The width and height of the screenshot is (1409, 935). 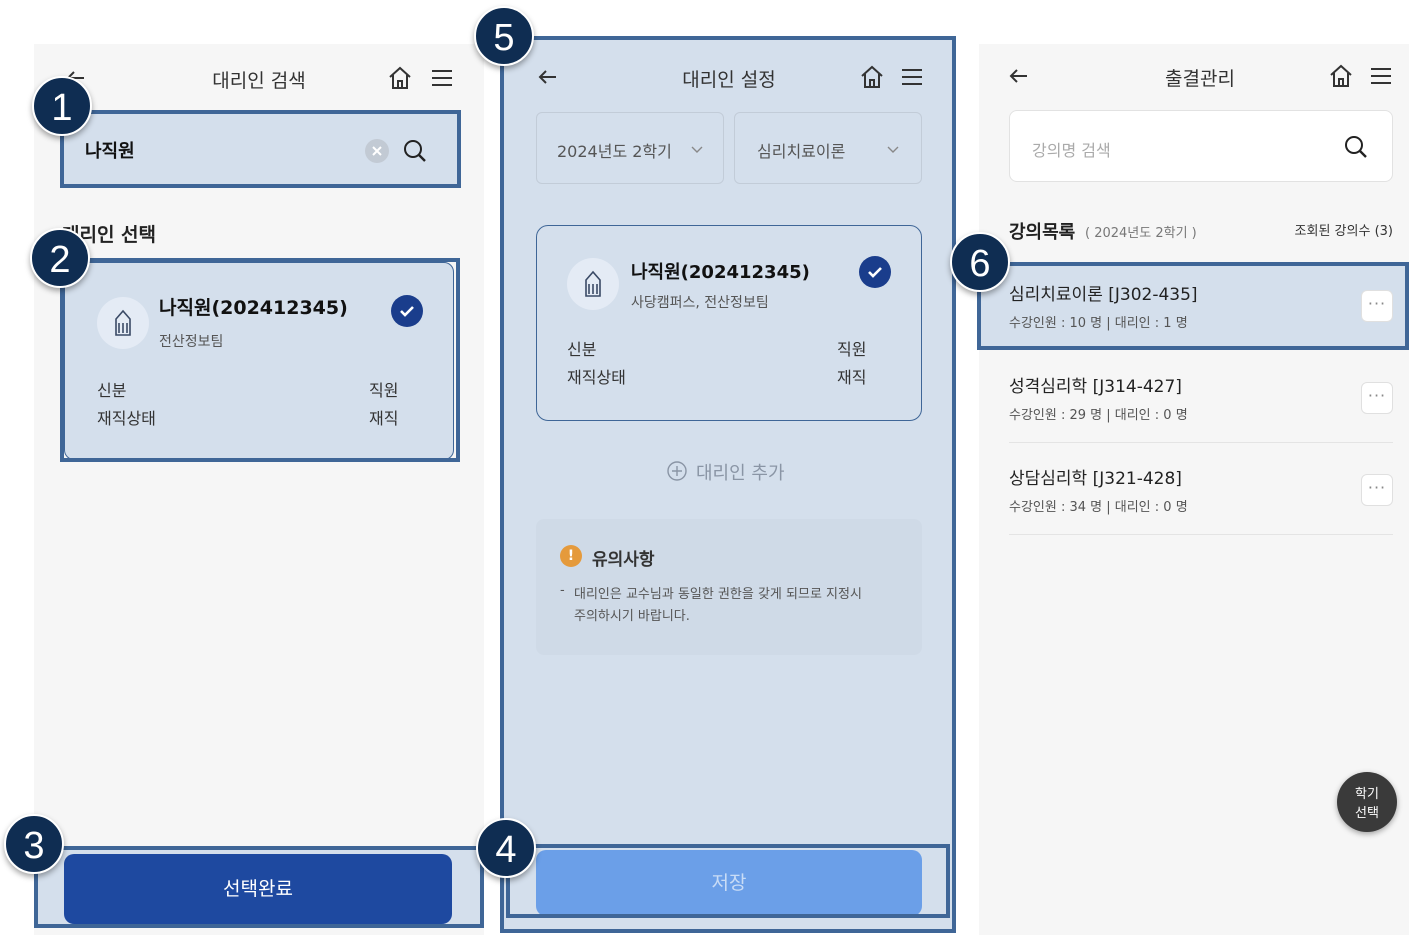 What do you see at coordinates (1367, 794) in the screenshot?
I see `fab-label: 학기` at bounding box center [1367, 794].